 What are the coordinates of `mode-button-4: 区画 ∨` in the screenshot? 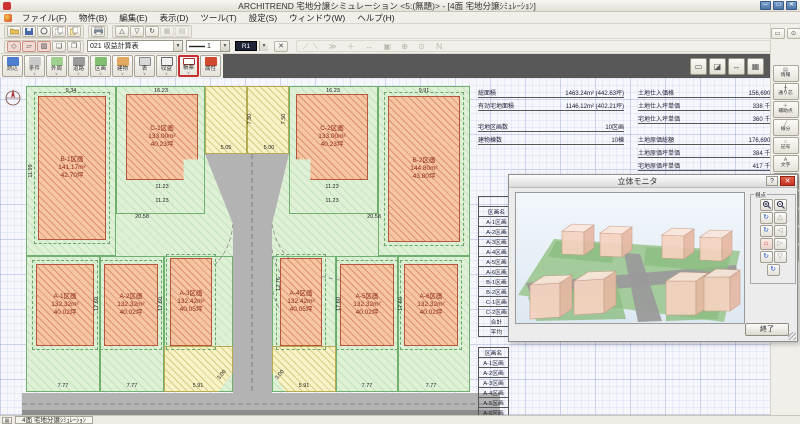 It's located at (100, 66).